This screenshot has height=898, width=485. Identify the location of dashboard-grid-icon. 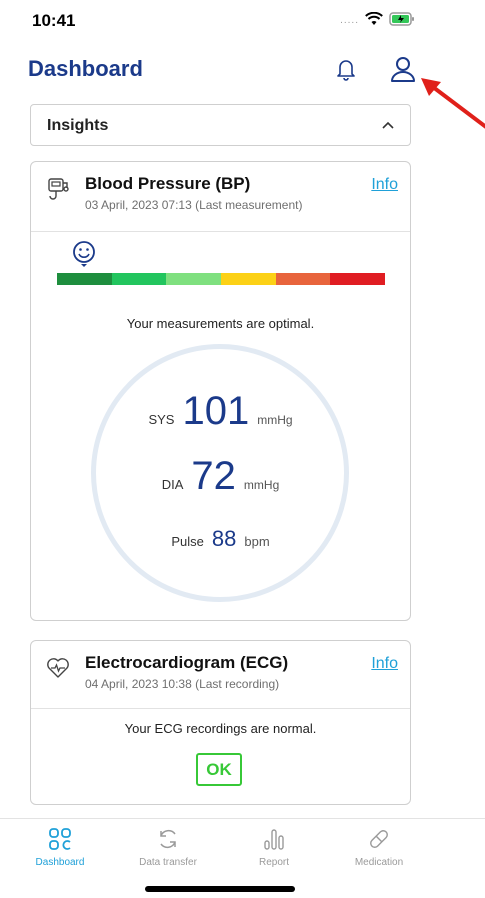
(60, 839).